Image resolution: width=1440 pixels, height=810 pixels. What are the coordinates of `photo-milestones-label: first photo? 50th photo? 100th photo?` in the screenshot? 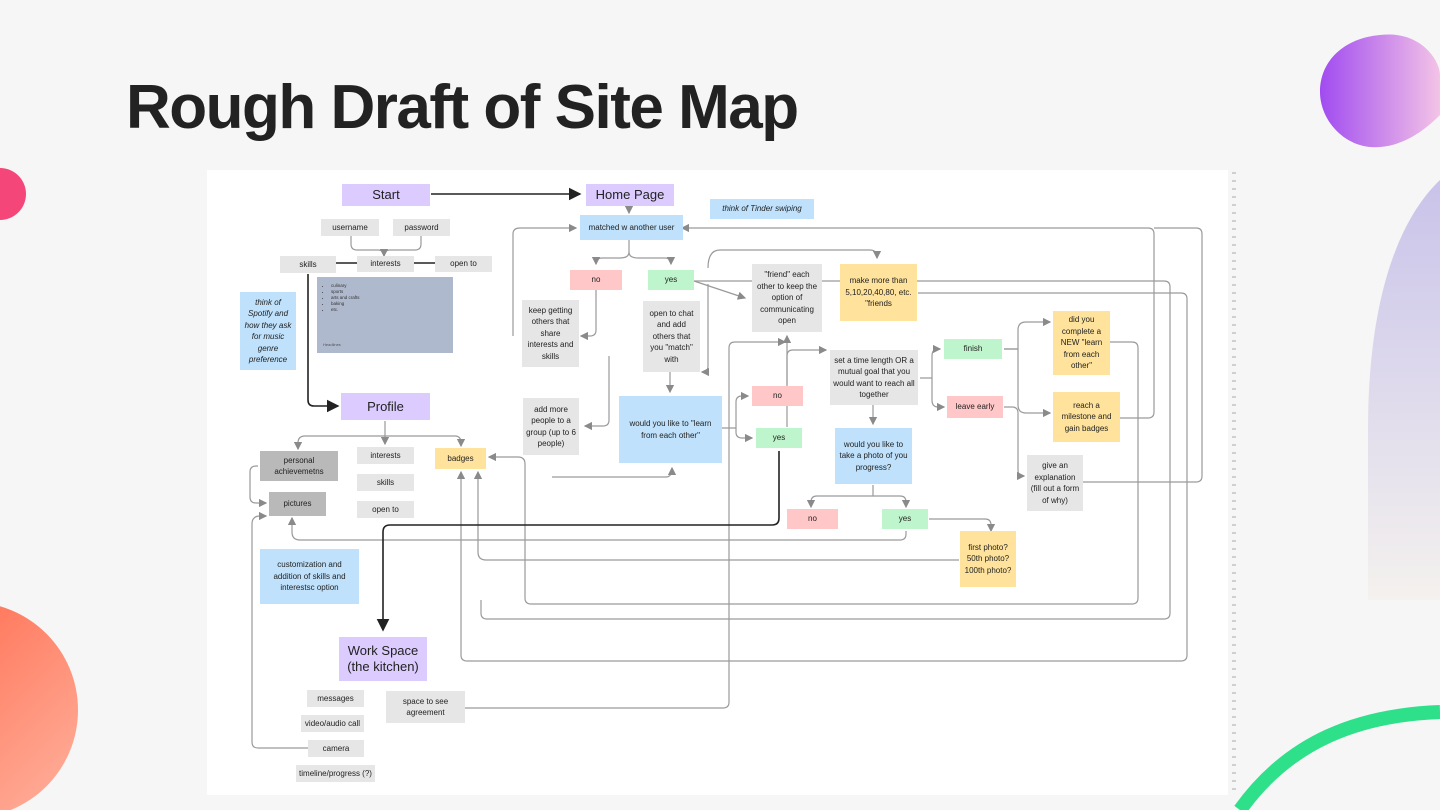 It's located at (988, 558).